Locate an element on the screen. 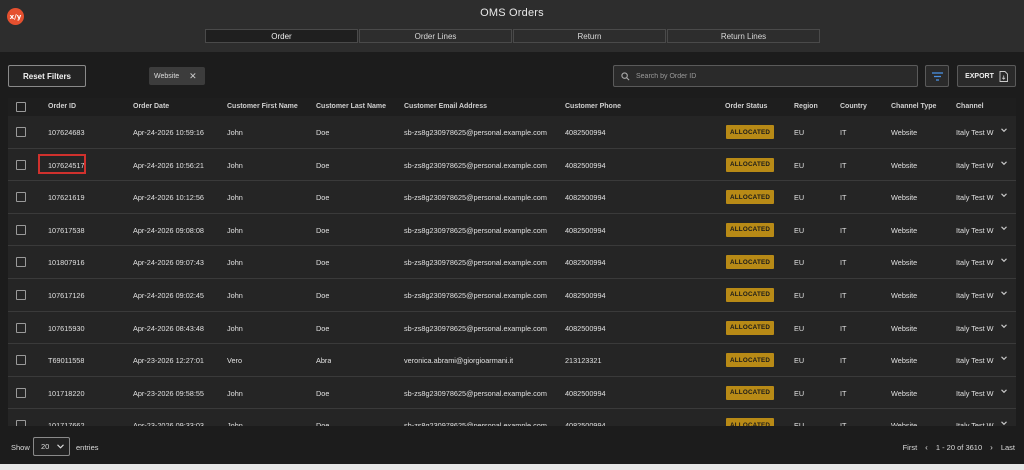 The height and width of the screenshot is (470, 1024). app-title: OMS Orders is located at coordinates (512, 13).